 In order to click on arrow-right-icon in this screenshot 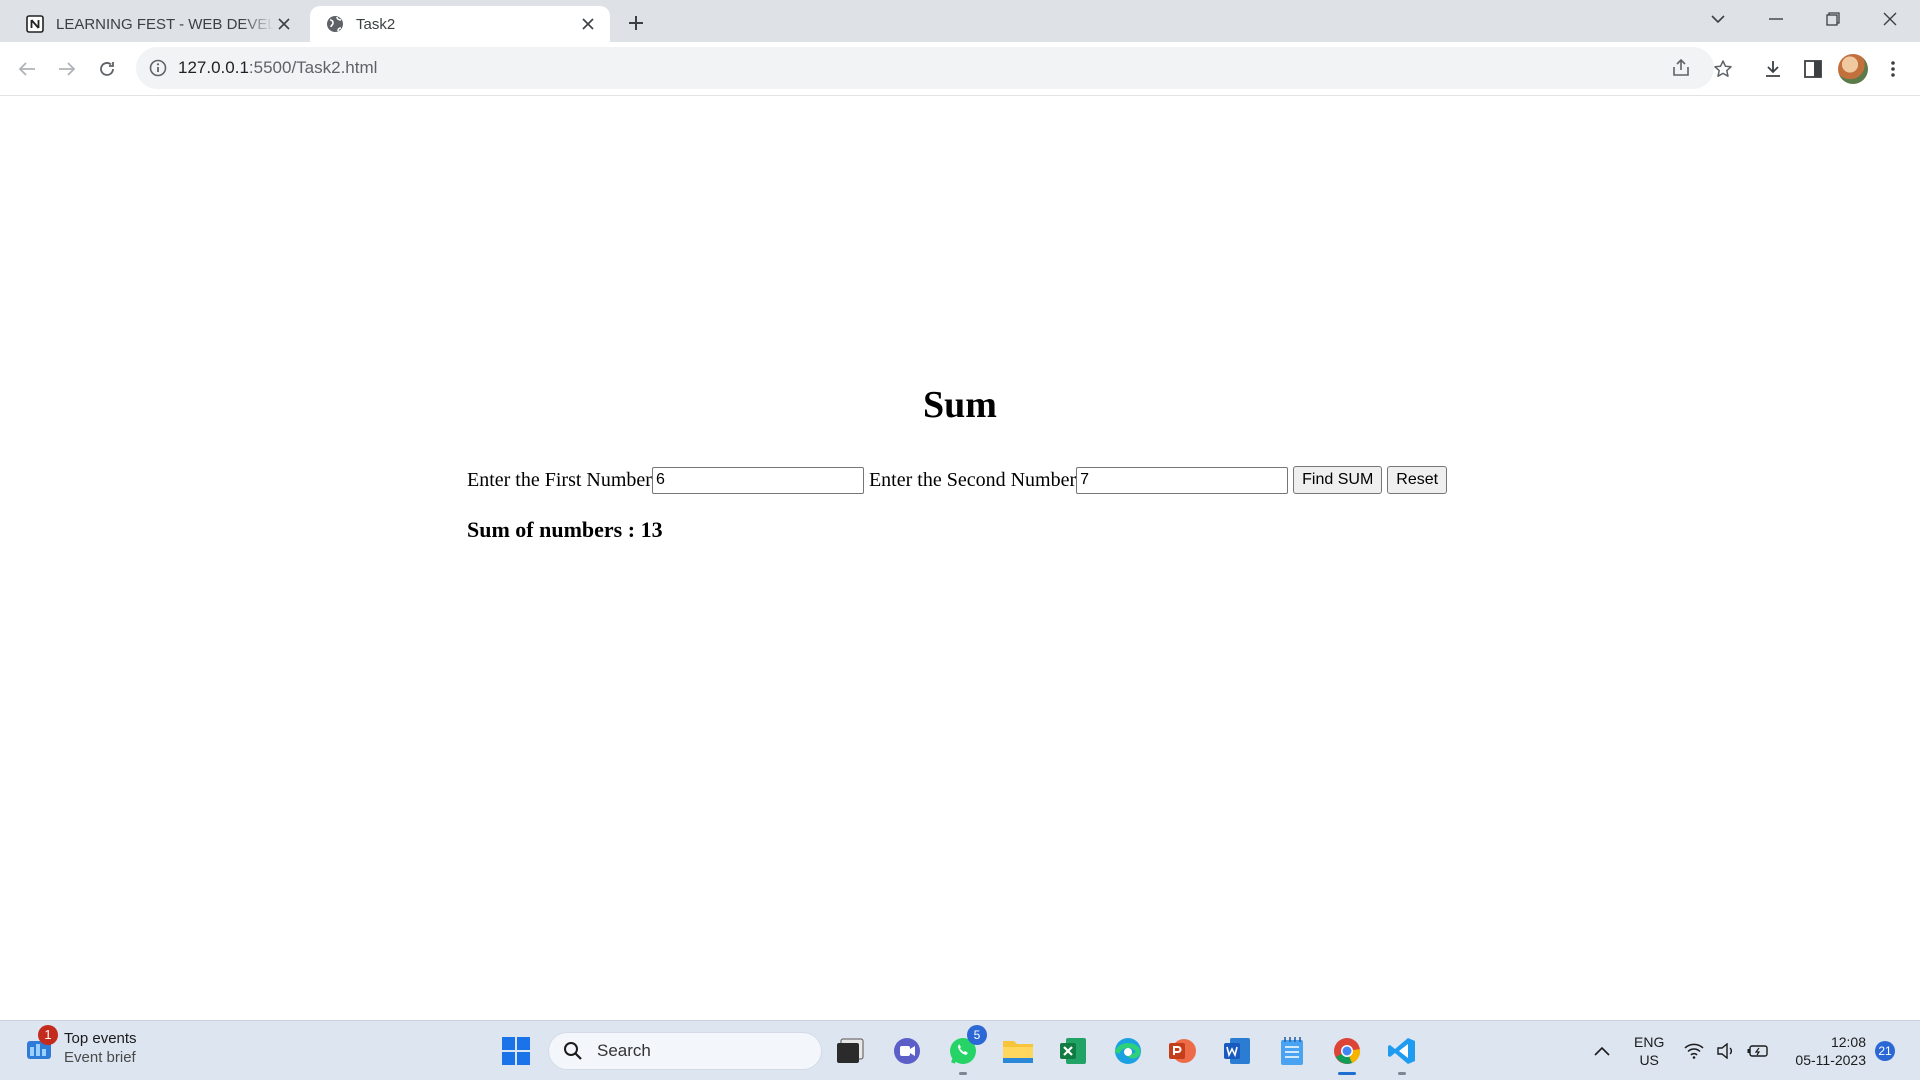, I will do `click(67, 69)`.